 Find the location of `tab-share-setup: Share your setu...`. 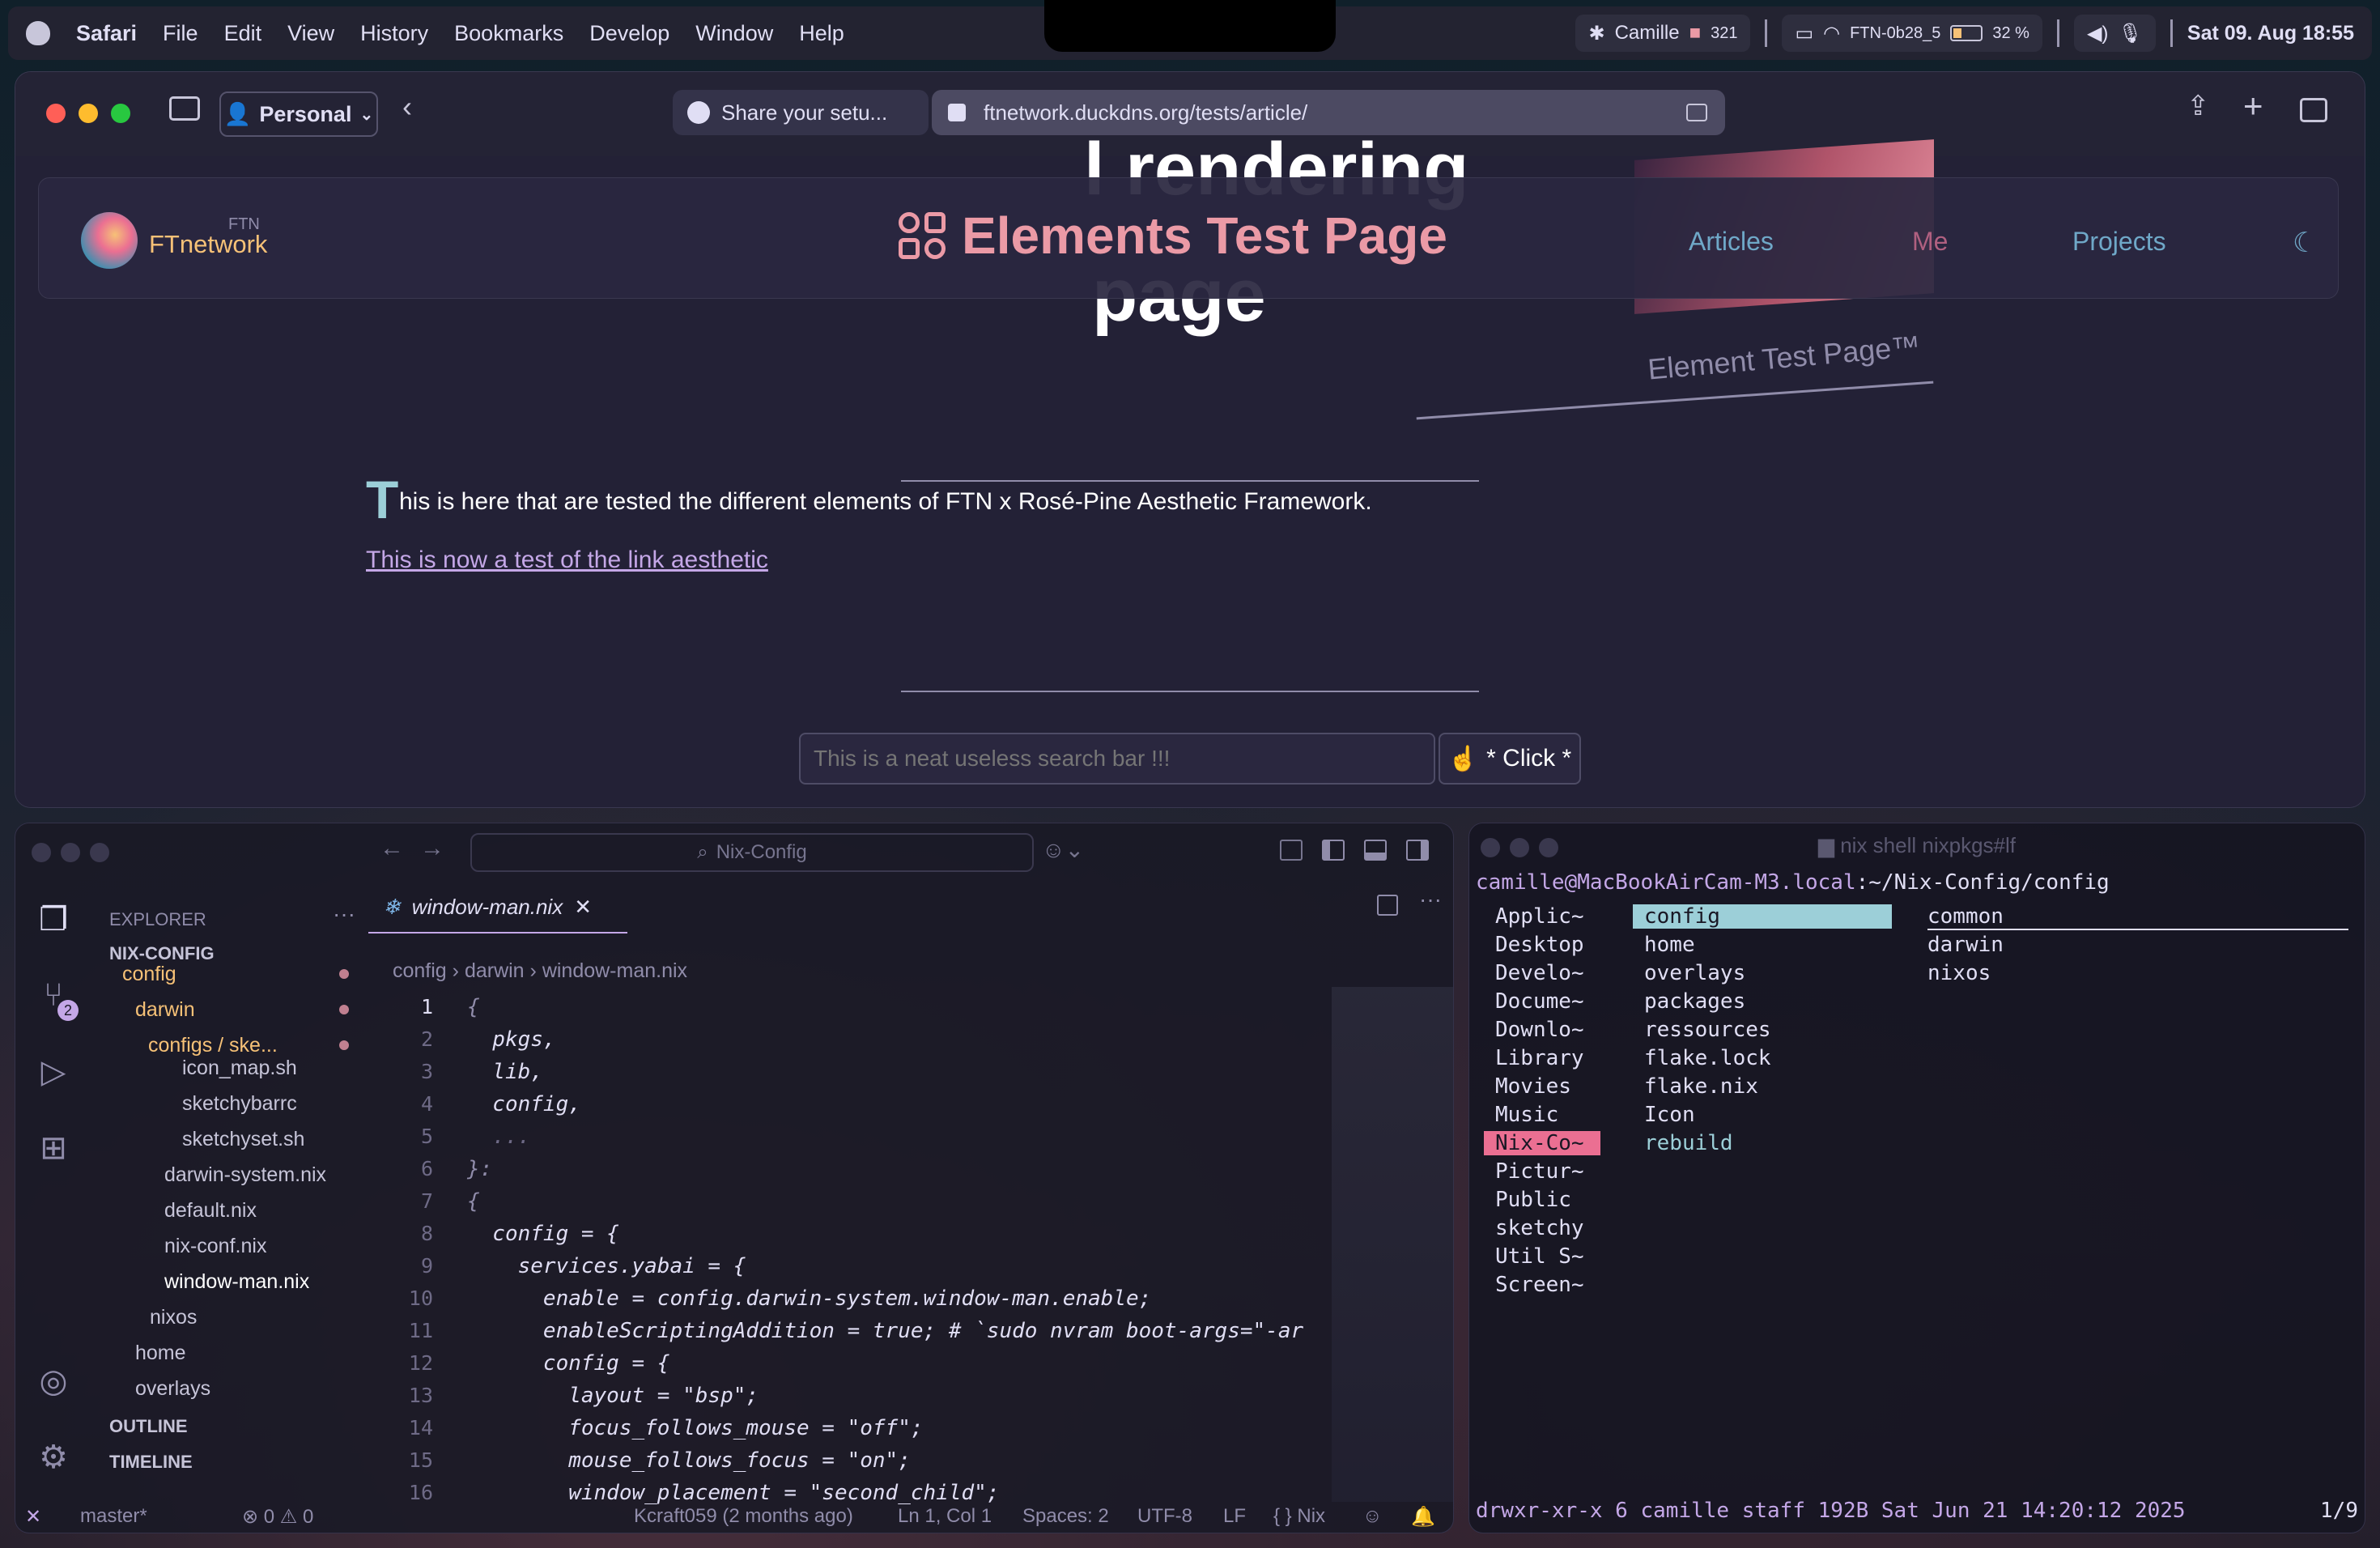

tab-share-setup: Share your setu... is located at coordinates (801, 113).